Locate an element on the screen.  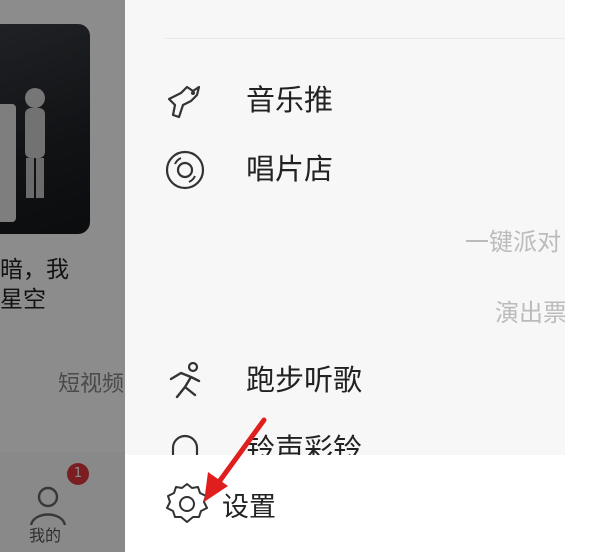
menu-label: 唱片店 is located at coordinates (290, 169).